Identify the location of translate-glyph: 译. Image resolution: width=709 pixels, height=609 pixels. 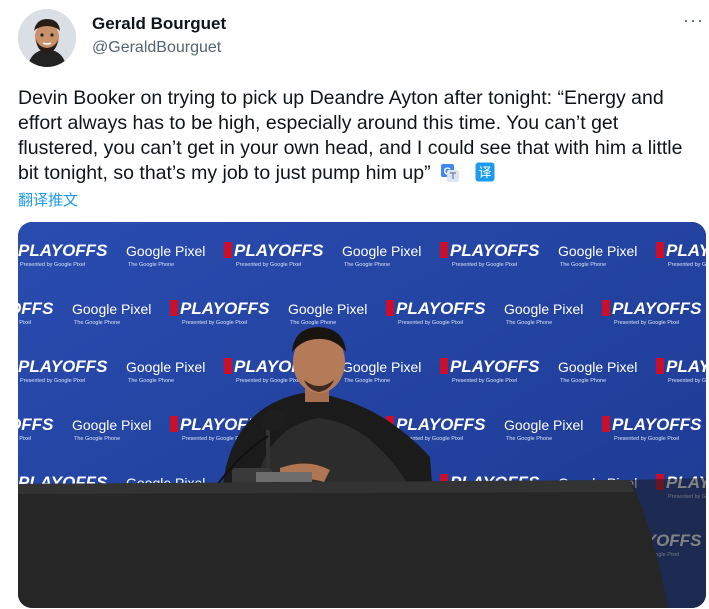
(484, 173).